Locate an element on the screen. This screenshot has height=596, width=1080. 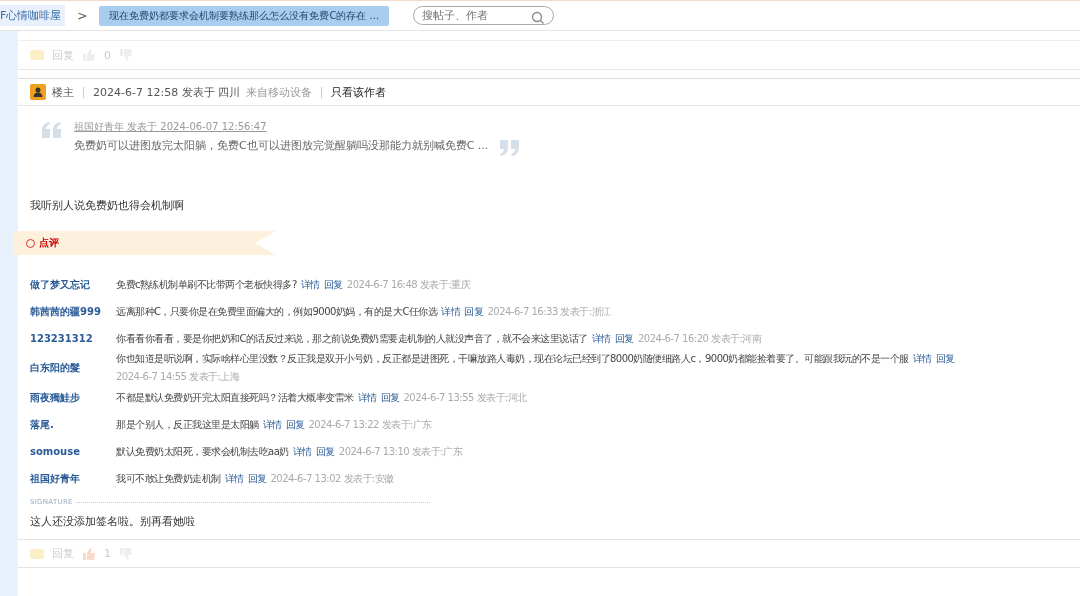
comment-meta: 2024-6-7 13:55 发表于:河北 is located at coordinates (465, 397).